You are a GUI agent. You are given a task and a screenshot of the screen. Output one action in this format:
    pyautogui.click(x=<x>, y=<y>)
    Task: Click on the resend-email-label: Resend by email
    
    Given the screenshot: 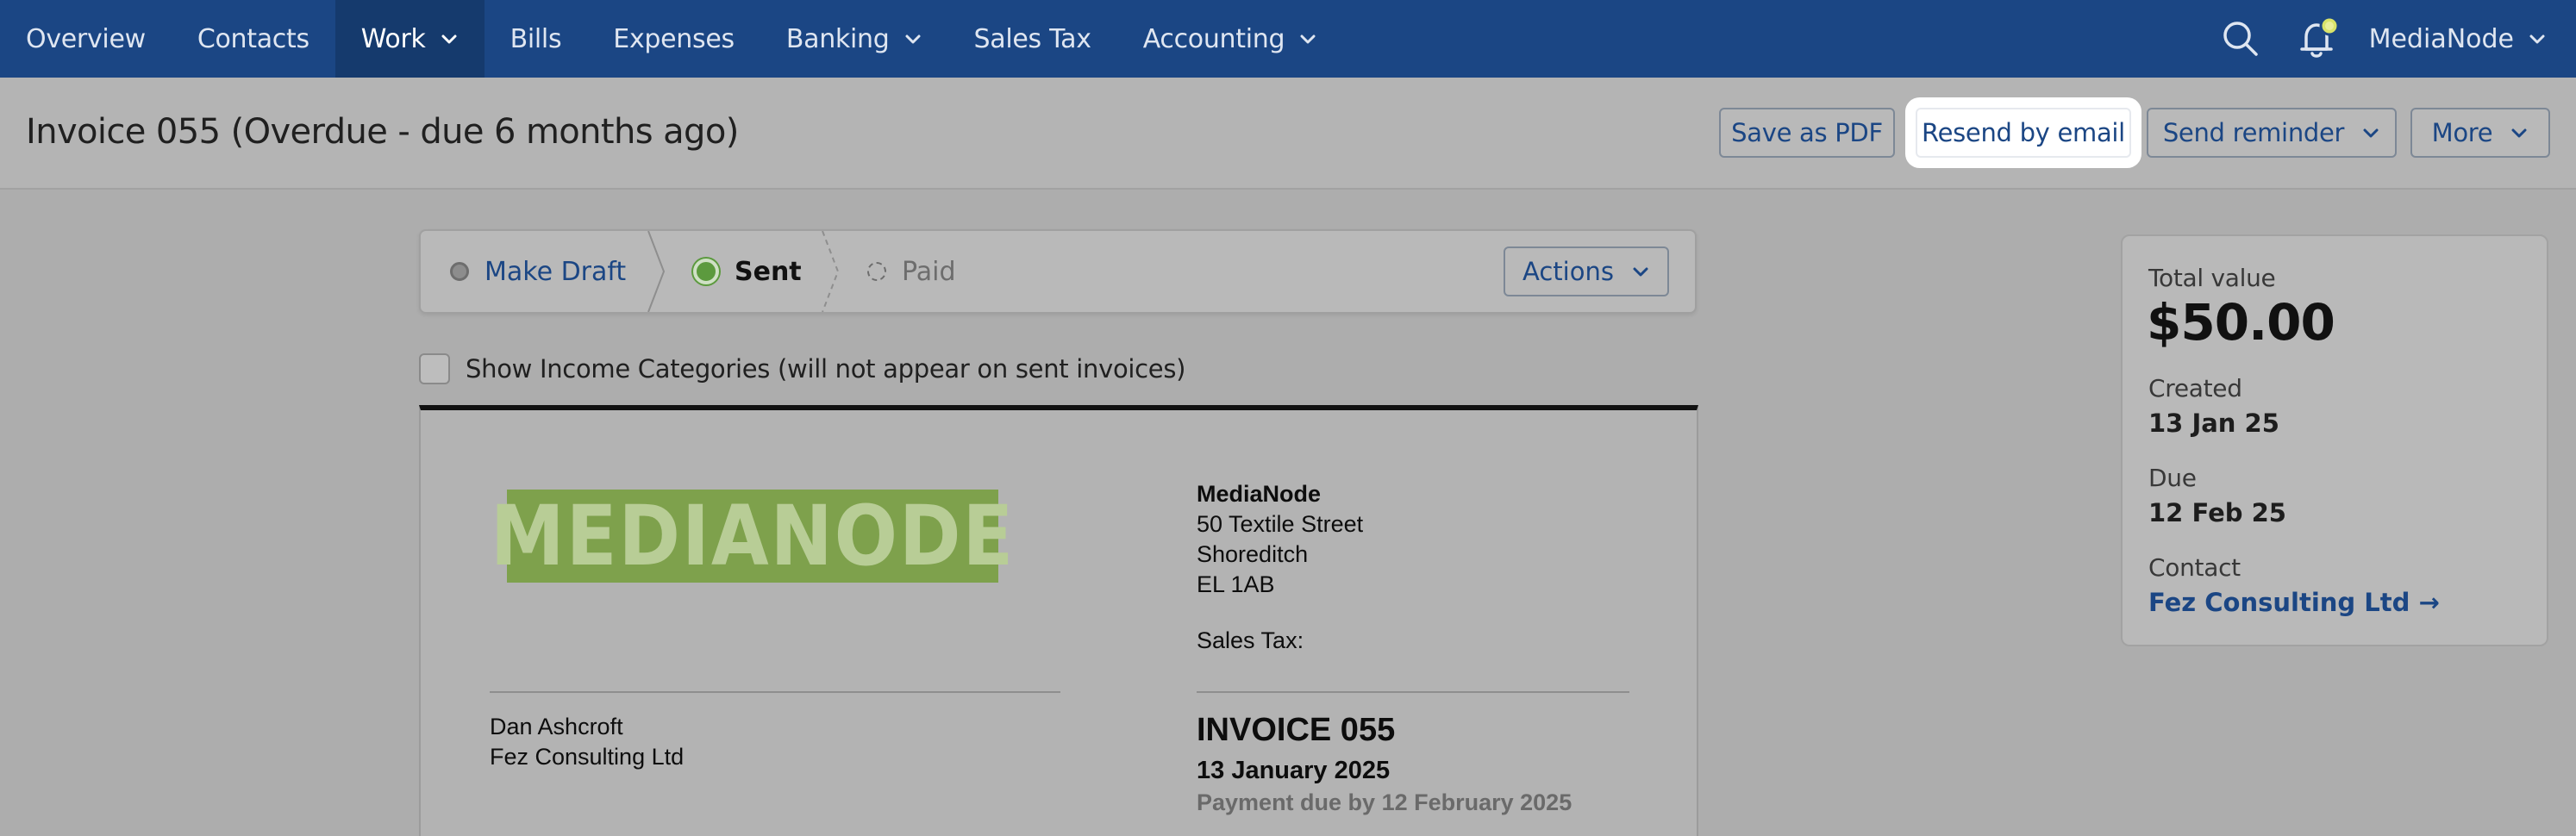 What is the action you would take?
    pyautogui.click(x=2024, y=132)
    